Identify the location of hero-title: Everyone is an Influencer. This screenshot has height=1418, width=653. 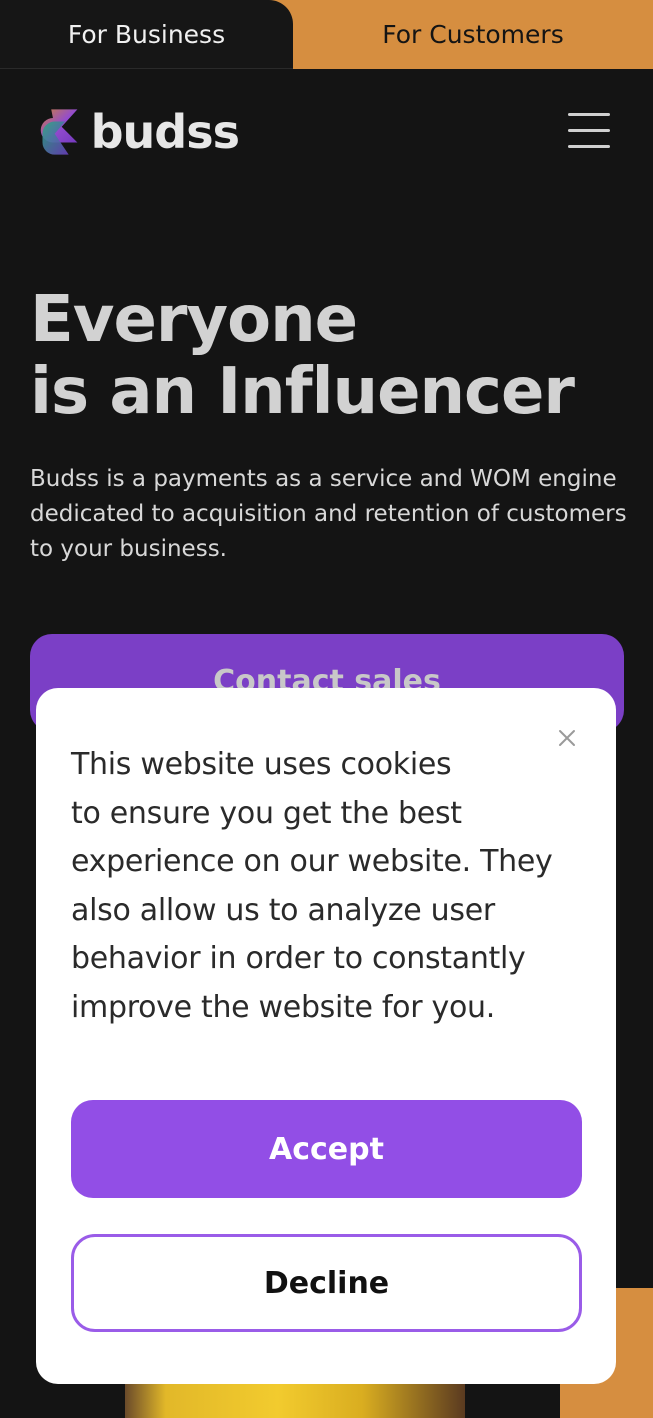
(330, 356).